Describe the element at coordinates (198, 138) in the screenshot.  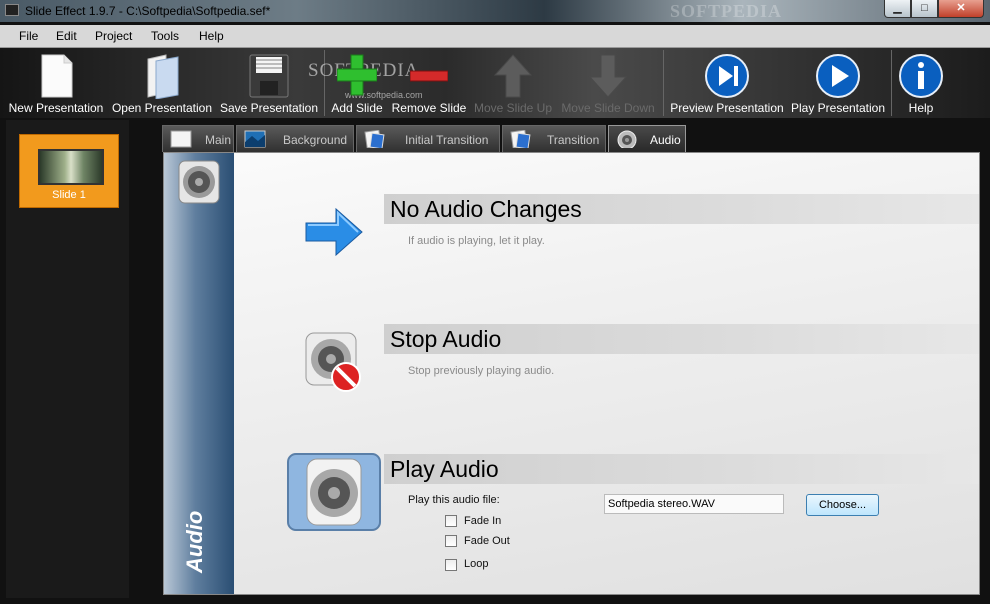
I see `tab-main: Main` at that location.